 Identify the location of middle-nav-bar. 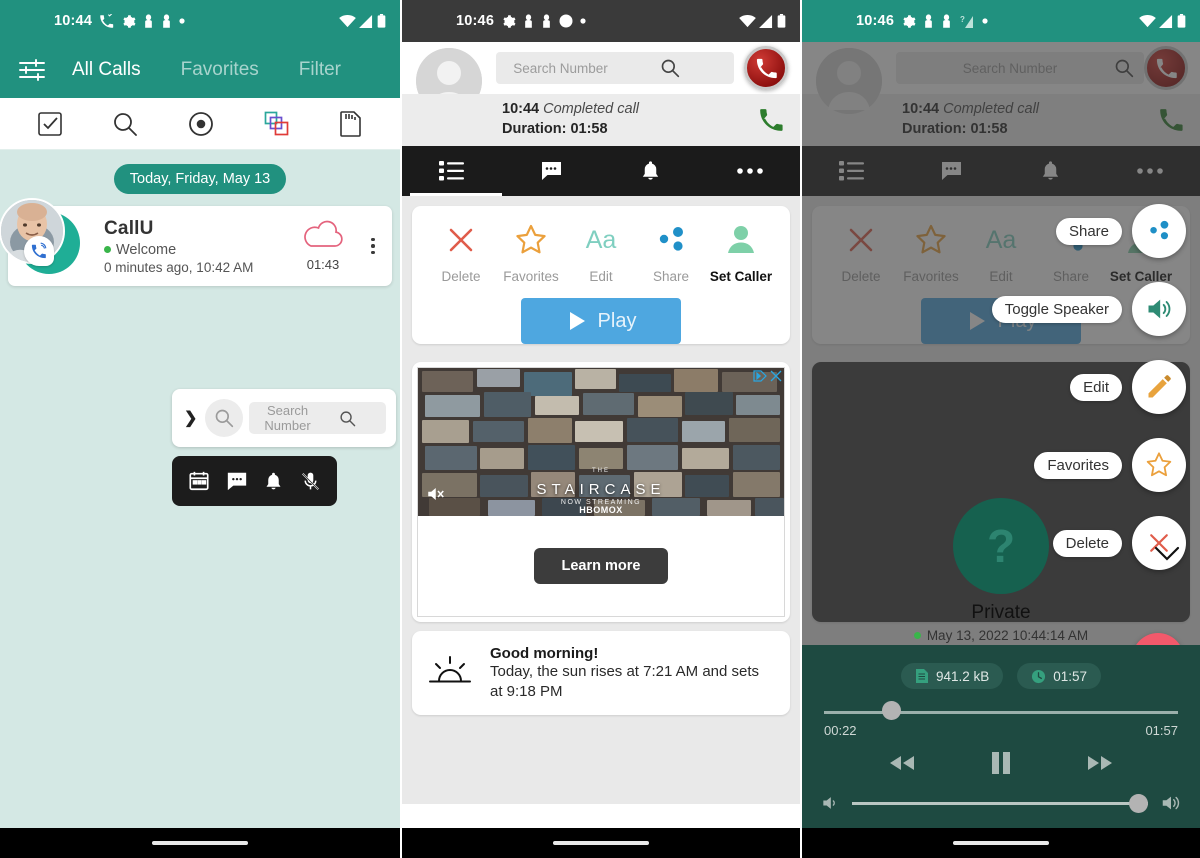
(601, 843).